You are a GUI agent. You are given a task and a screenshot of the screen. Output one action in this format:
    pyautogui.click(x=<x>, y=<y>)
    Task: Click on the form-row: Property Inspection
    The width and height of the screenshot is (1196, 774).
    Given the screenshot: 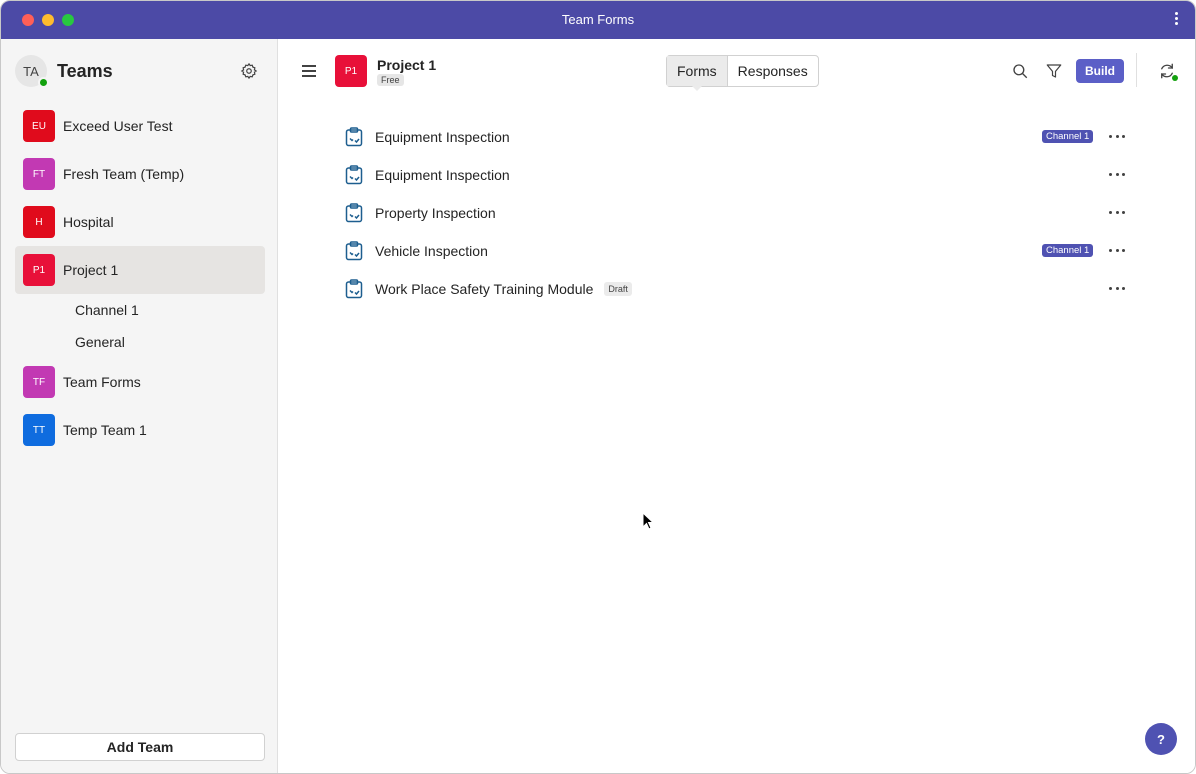 What is the action you would take?
    pyautogui.click(x=740, y=213)
    